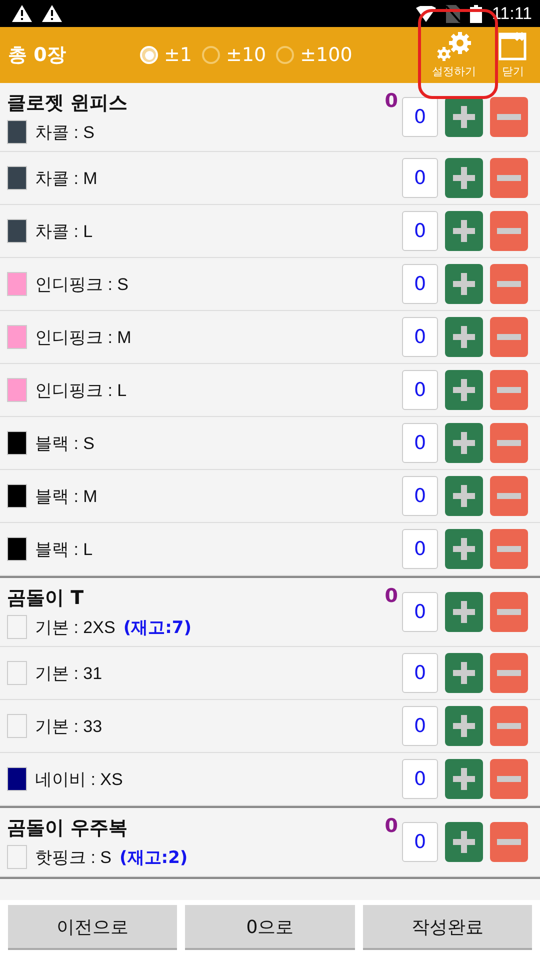 Image resolution: width=540 pixels, height=960 pixels. Describe the element at coordinates (68, 727) in the screenshot. I see `variant-label: 기본 : 33` at that location.